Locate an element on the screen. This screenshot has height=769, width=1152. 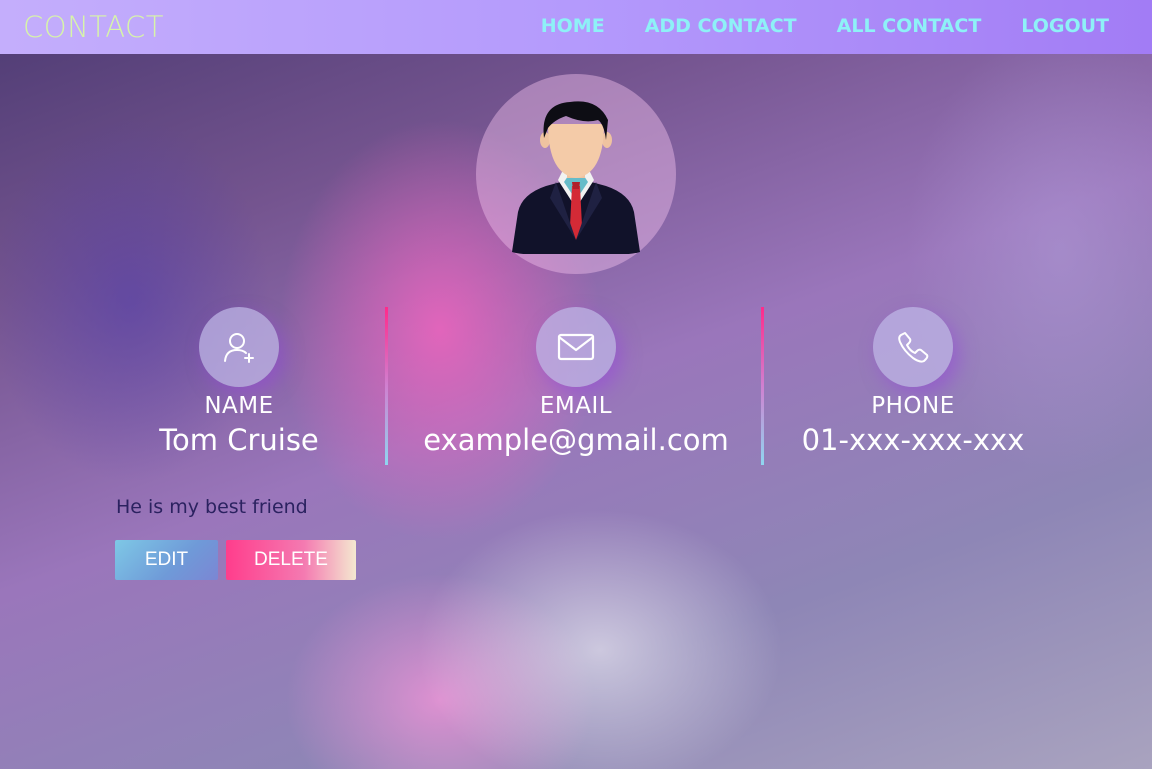
brand-logo: CONTACT is located at coordinates (93, 27).